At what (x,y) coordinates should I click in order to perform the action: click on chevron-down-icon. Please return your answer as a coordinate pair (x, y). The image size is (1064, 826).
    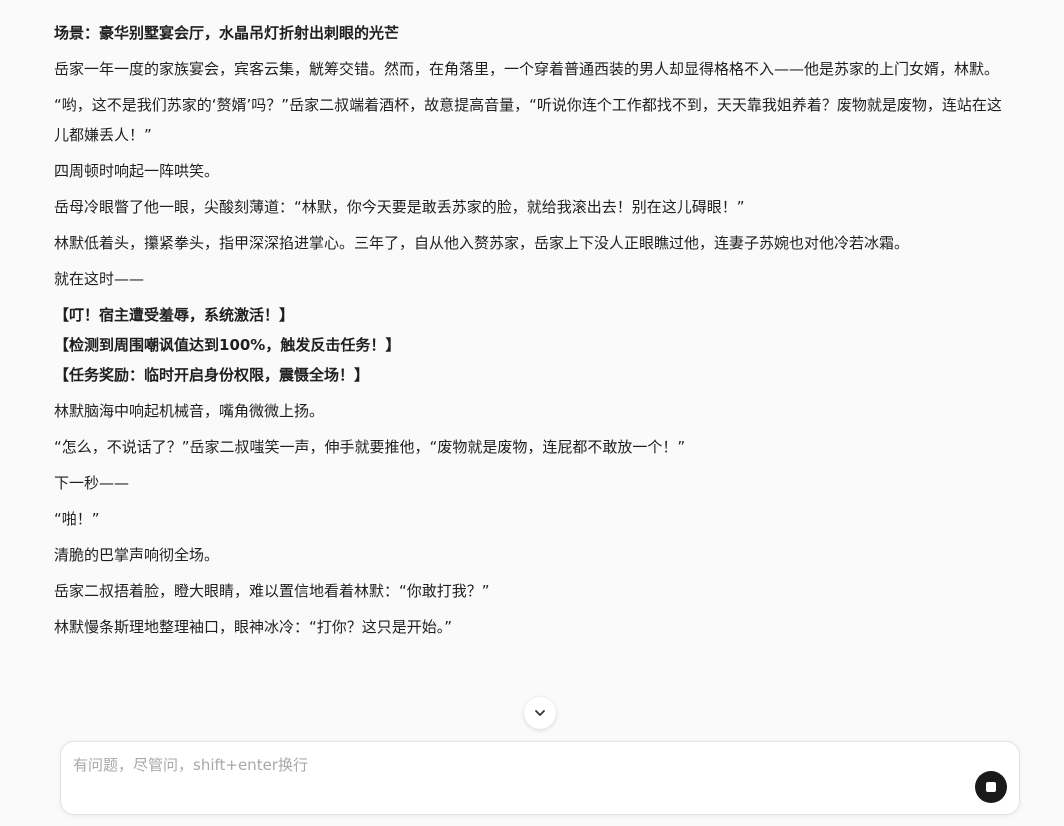
    Looking at the image, I should click on (540, 713).